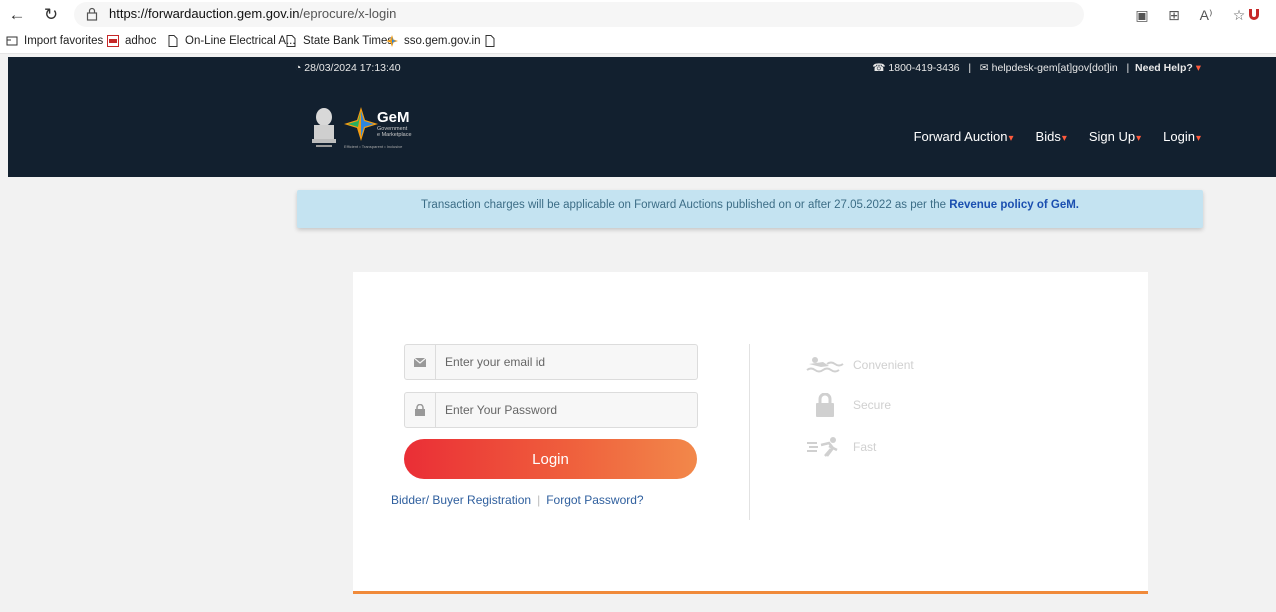 The height and width of the screenshot is (612, 1276). Describe the element at coordinates (420, 362) in the screenshot. I see `envelope-icon` at that location.